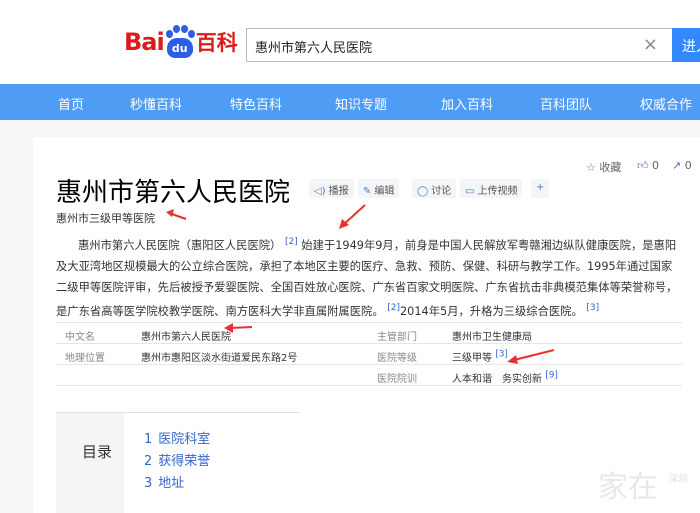 The width and height of the screenshot is (700, 513). I want to click on edit-button: ✎ 编辑, so click(379, 188).